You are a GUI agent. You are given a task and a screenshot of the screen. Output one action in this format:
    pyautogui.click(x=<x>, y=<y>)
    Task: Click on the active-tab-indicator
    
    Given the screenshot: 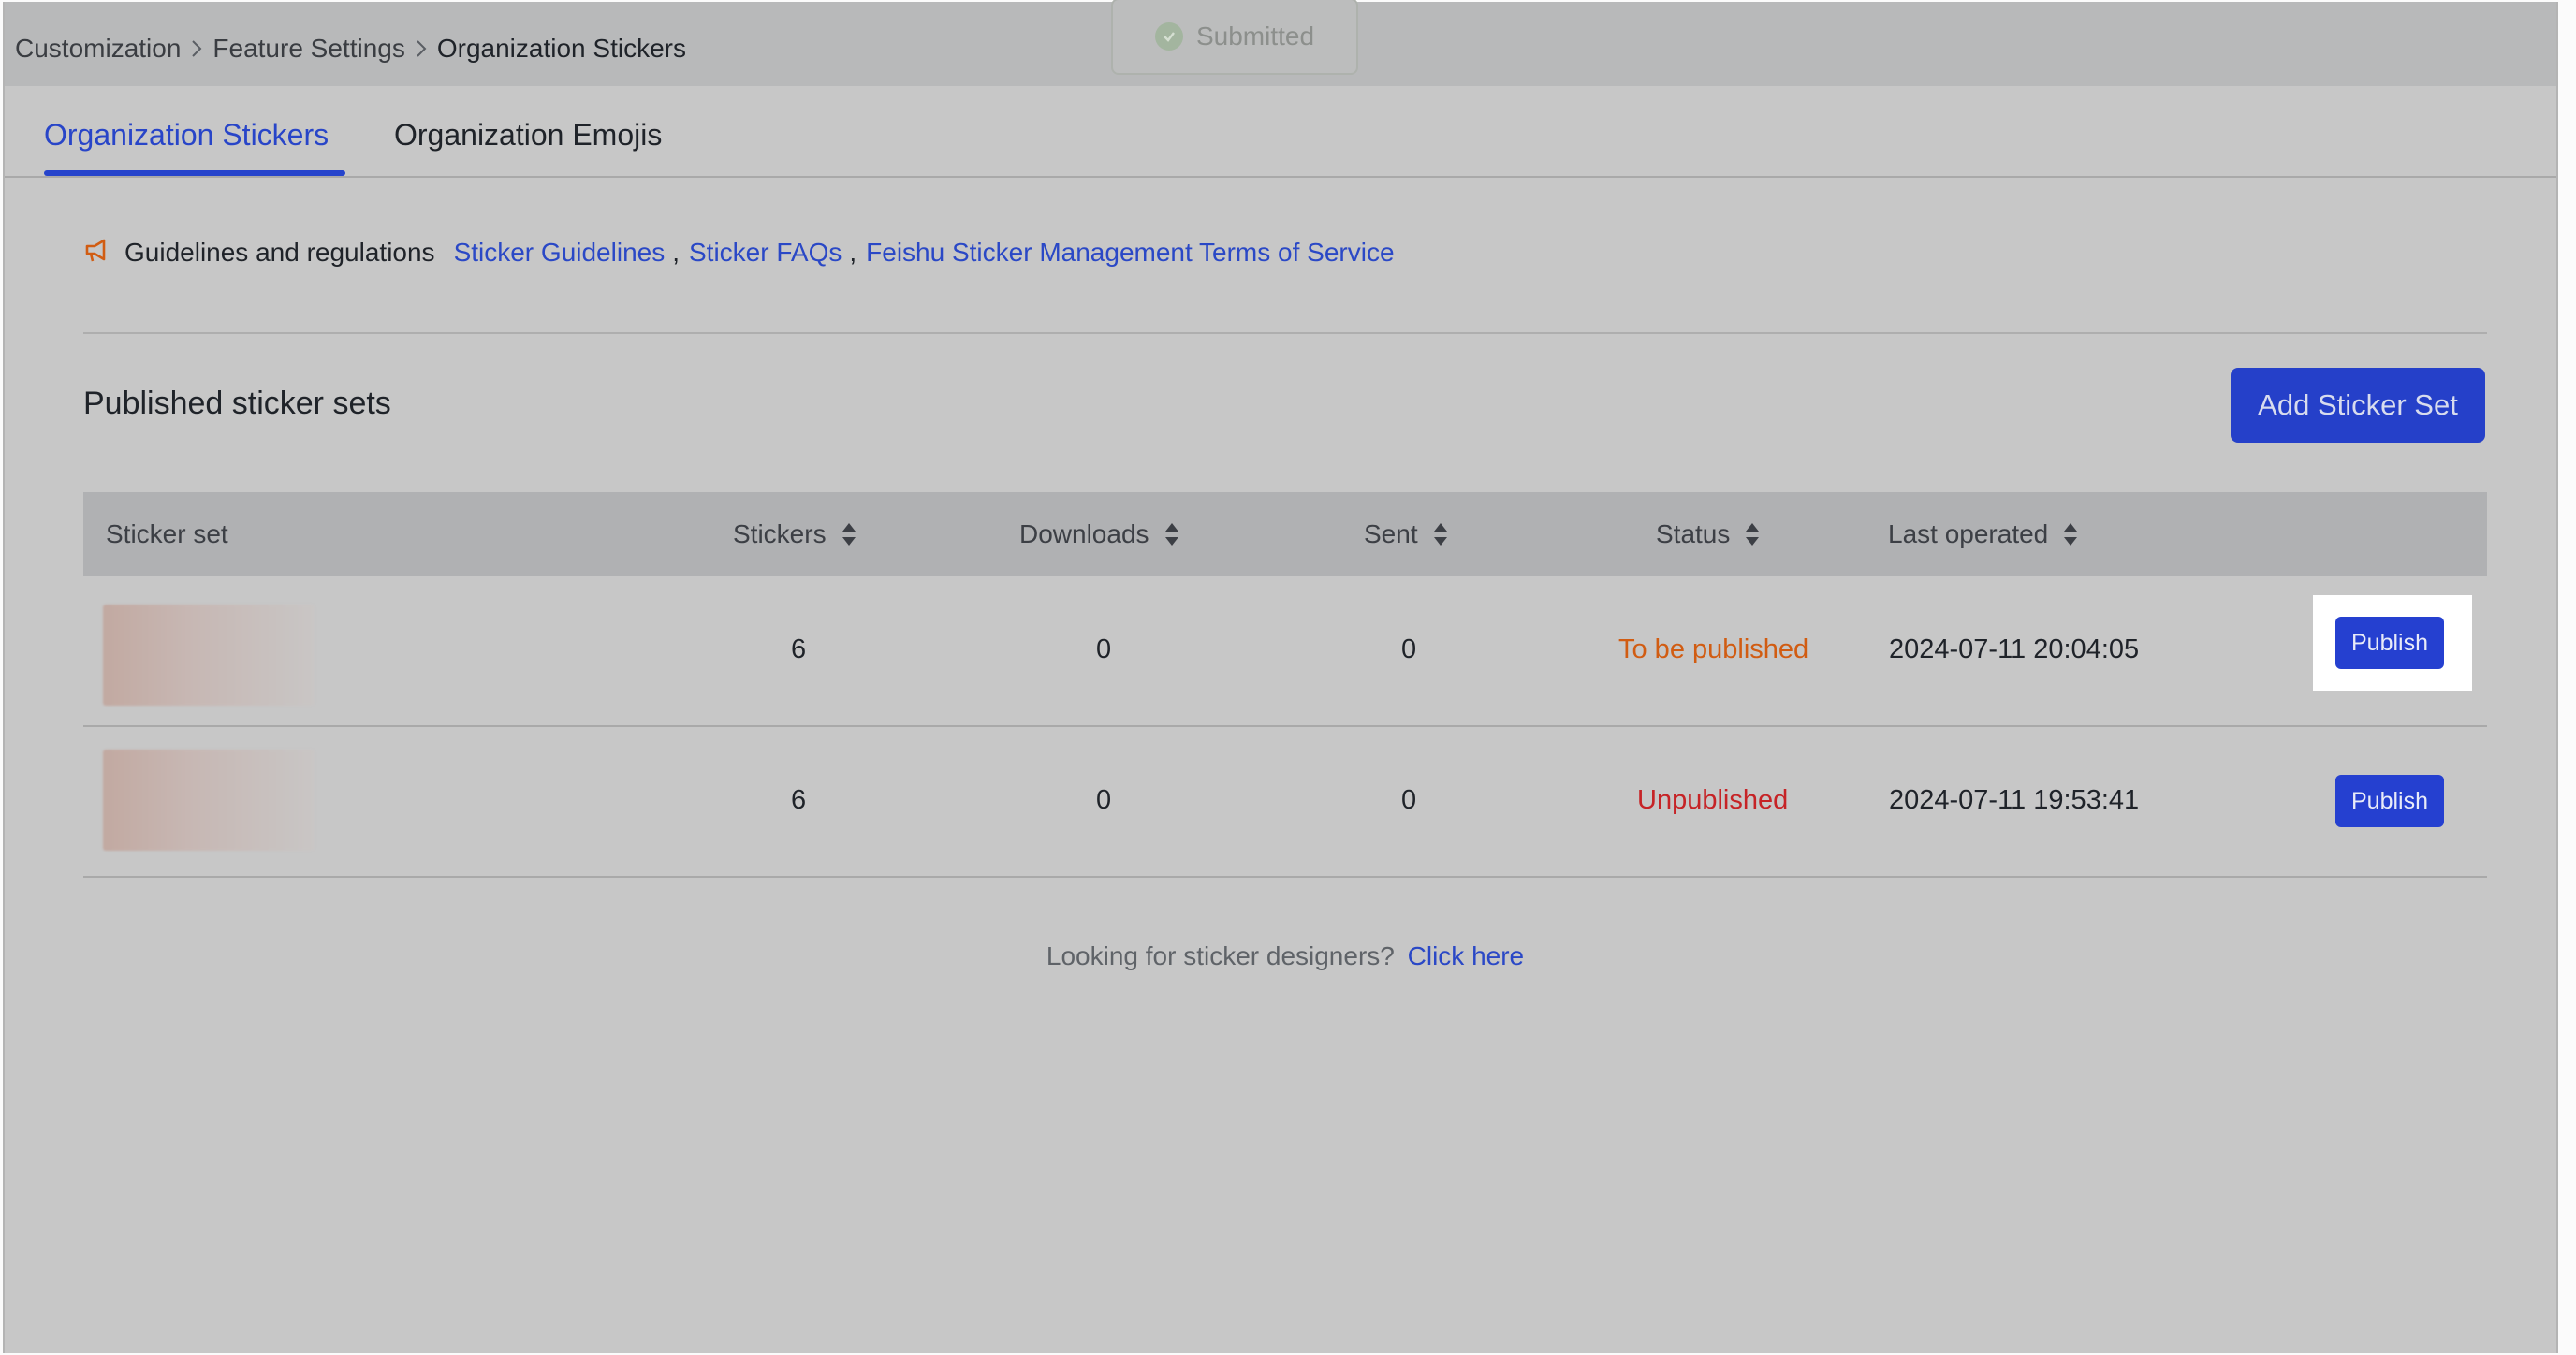 What is the action you would take?
    pyautogui.click(x=194, y=173)
    